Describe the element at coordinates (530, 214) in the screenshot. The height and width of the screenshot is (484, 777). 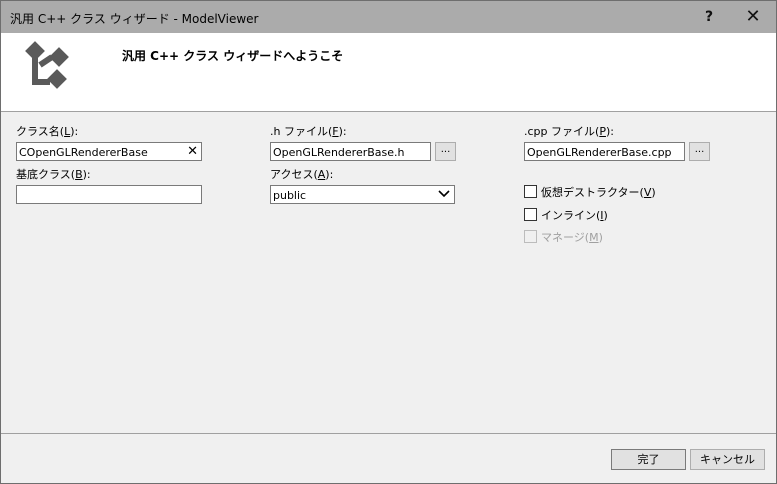
I see `inline-checkbox` at that location.